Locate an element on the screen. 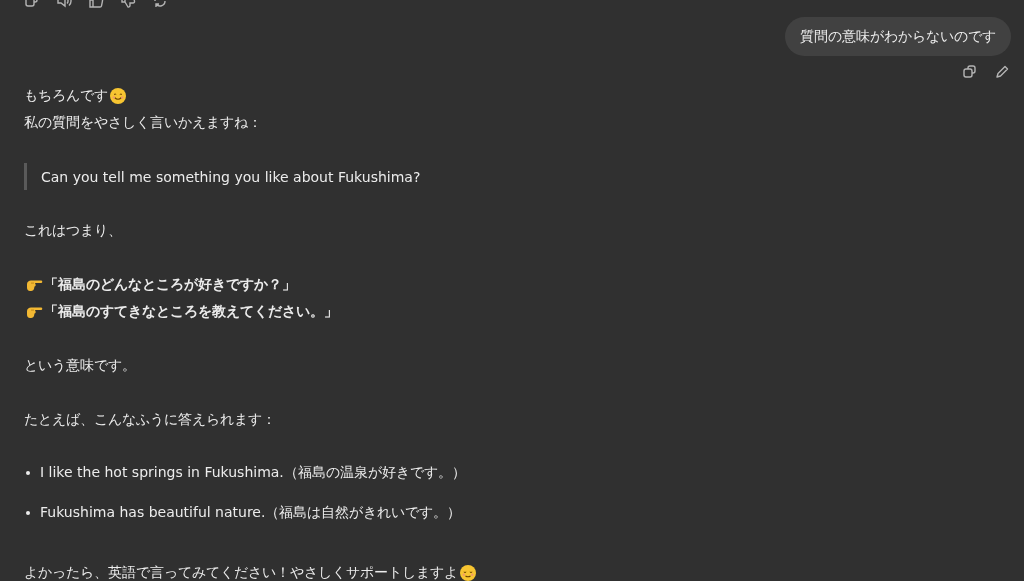  user-message: 質問の意味がわからないのです is located at coordinates (898, 36).